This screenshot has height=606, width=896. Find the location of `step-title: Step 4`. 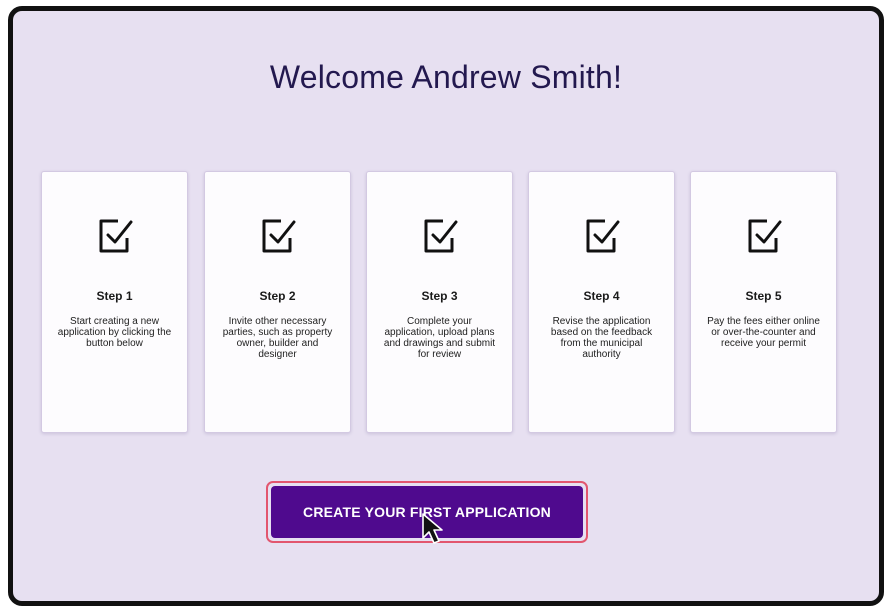

step-title: Step 4 is located at coordinates (601, 296).